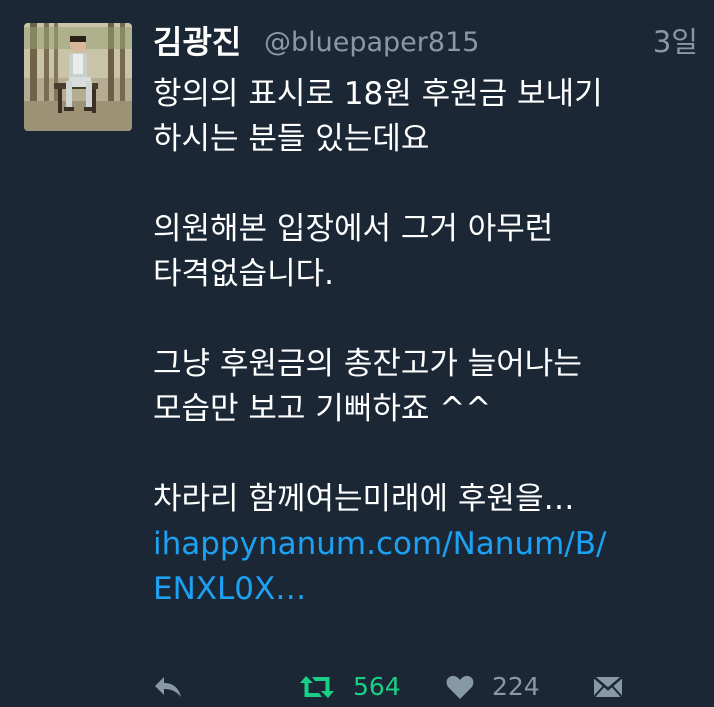 The height and width of the screenshot is (707, 714). I want to click on tweet-link: ihappynanum.com/Nanum/B/, so click(425, 544).